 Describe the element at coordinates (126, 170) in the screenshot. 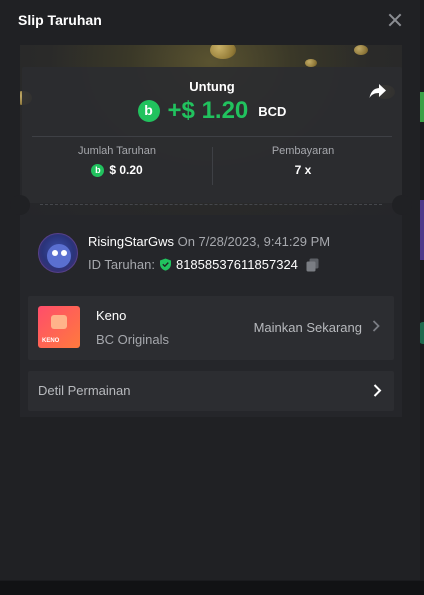

I see `bet-amount-value: $ 0.20` at that location.